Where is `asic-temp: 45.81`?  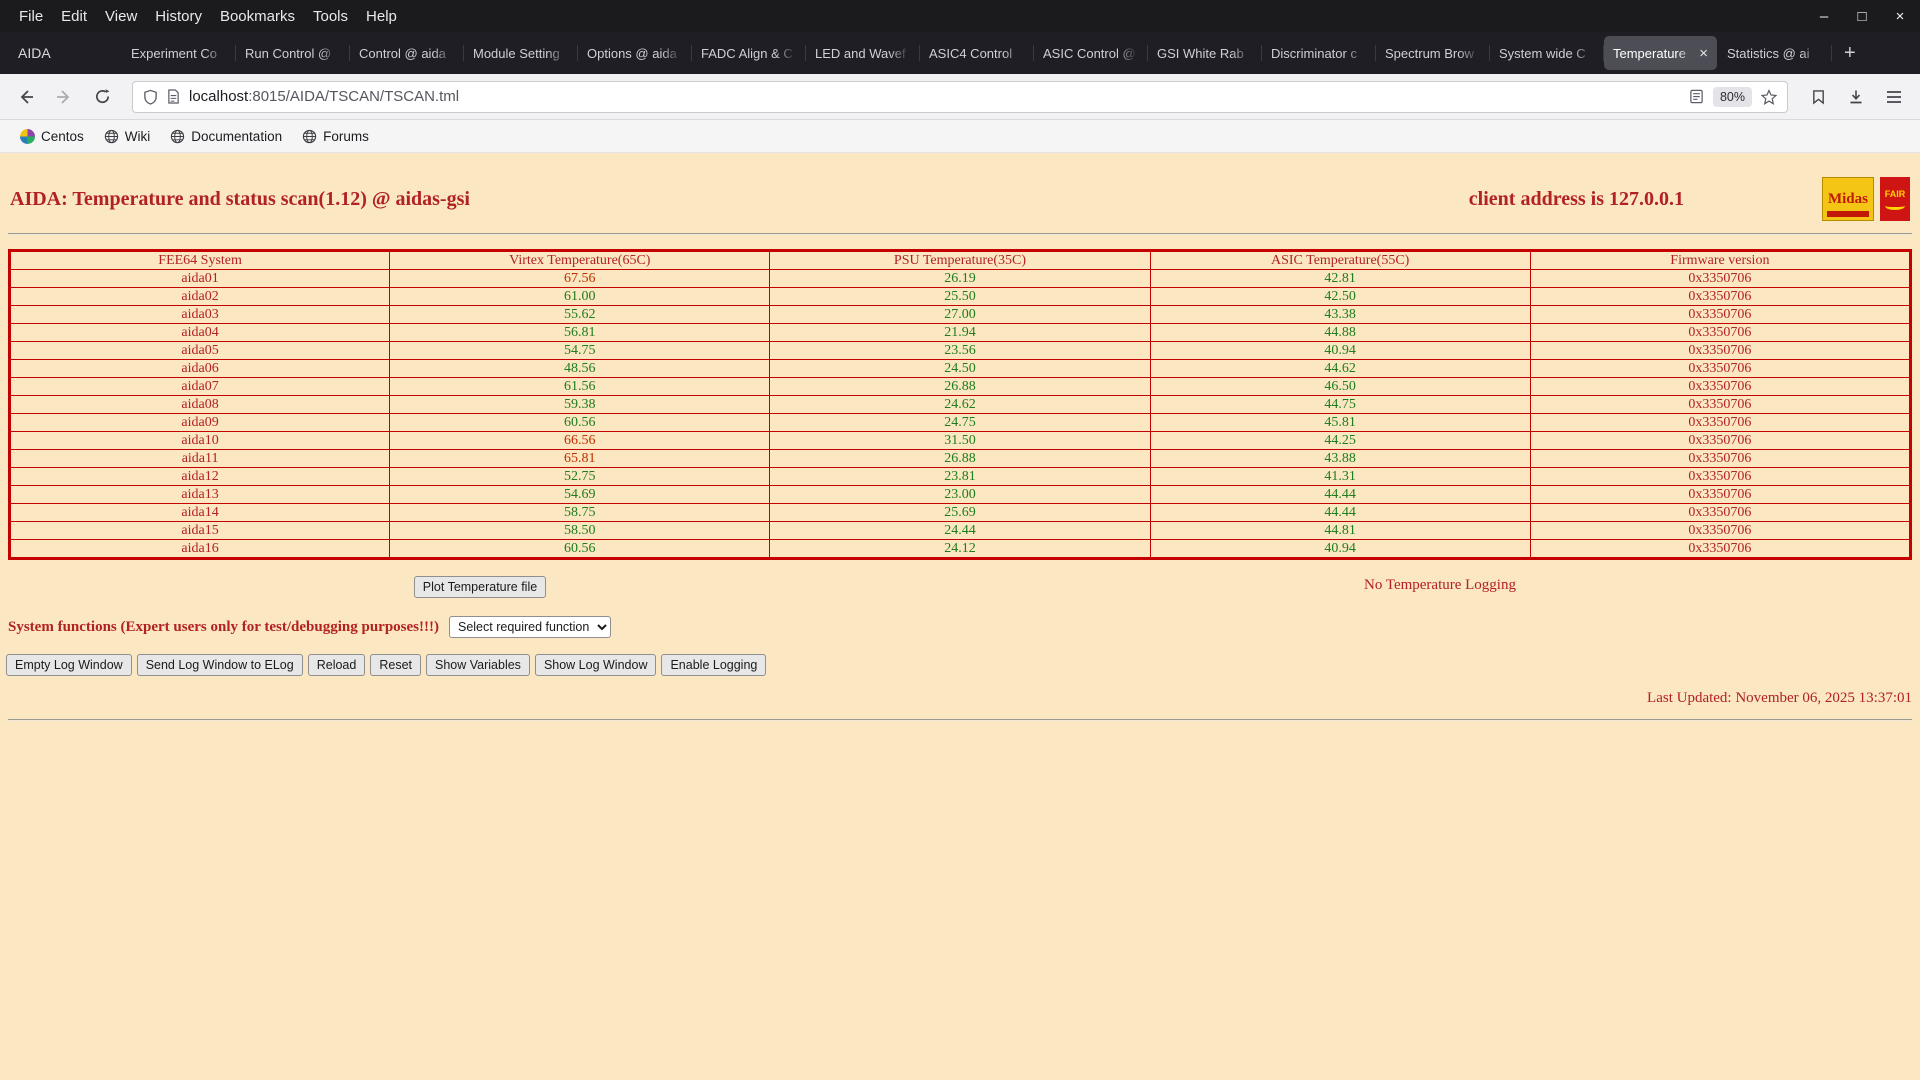
asic-temp: 45.81 is located at coordinates (1340, 422).